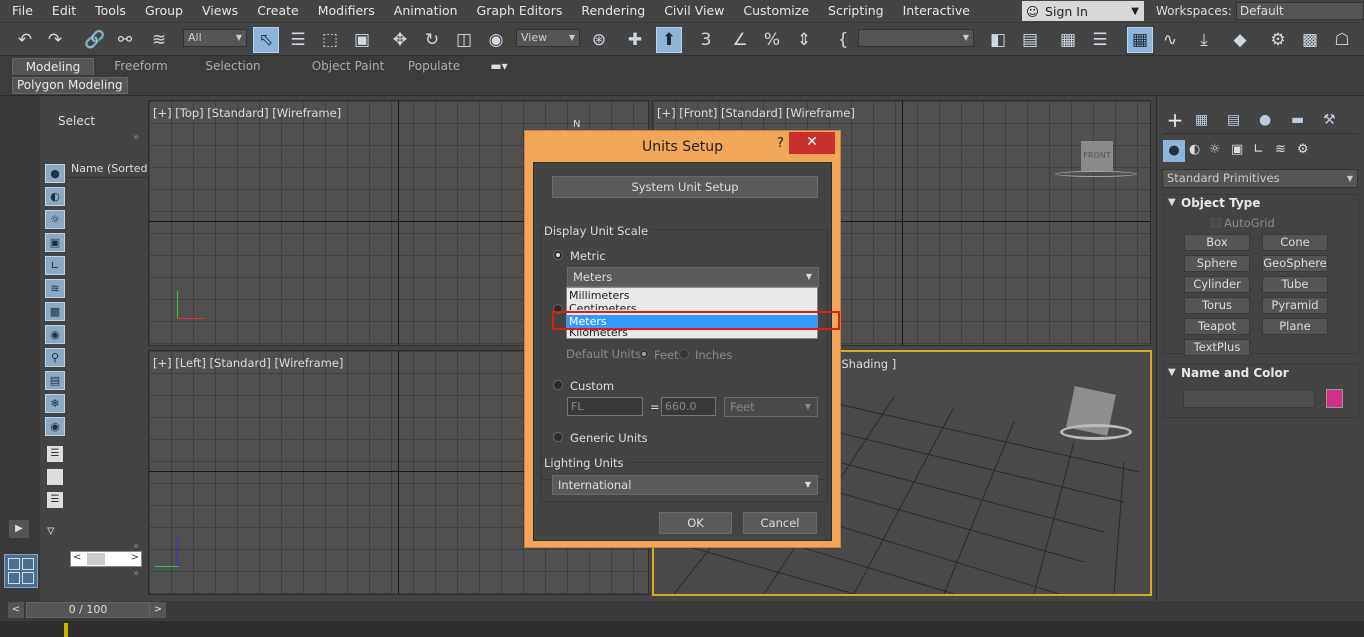 This screenshot has height=637, width=1364. Describe the element at coordinates (934, 11) in the screenshot. I see `menu-interactive: Interactive` at that location.